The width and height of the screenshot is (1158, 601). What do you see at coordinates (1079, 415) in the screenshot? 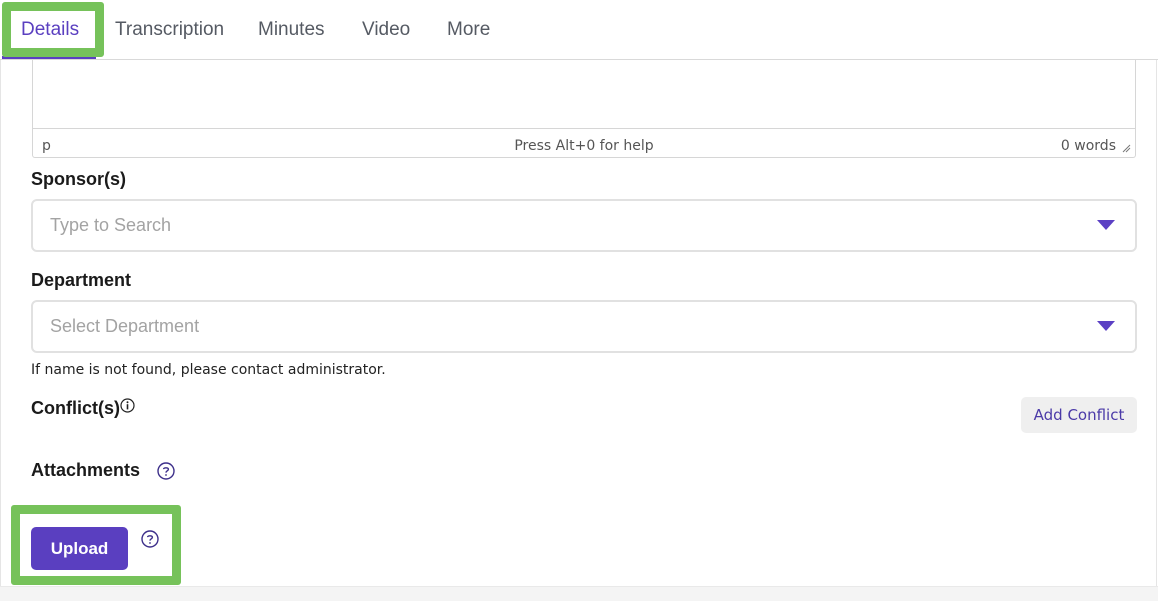
I see `add-conflict-button: Add Conflict` at bounding box center [1079, 415].